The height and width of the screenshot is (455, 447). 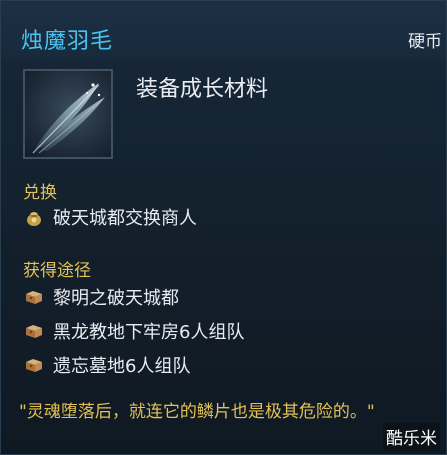 I want to click on acquire-entry-label: 遗忘墓地6人组队, so click(x=122, y=366).